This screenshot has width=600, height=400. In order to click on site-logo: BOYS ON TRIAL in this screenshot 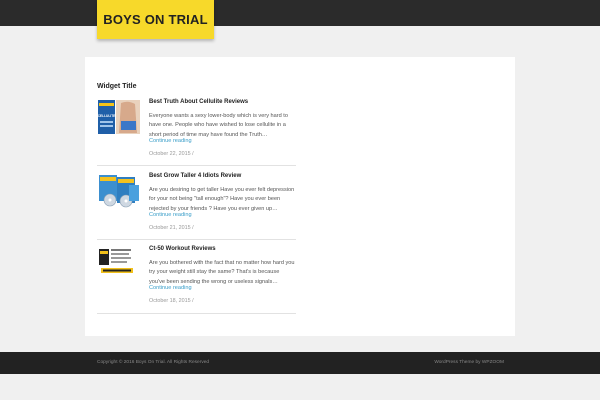, I will do `click(155, 19)`.